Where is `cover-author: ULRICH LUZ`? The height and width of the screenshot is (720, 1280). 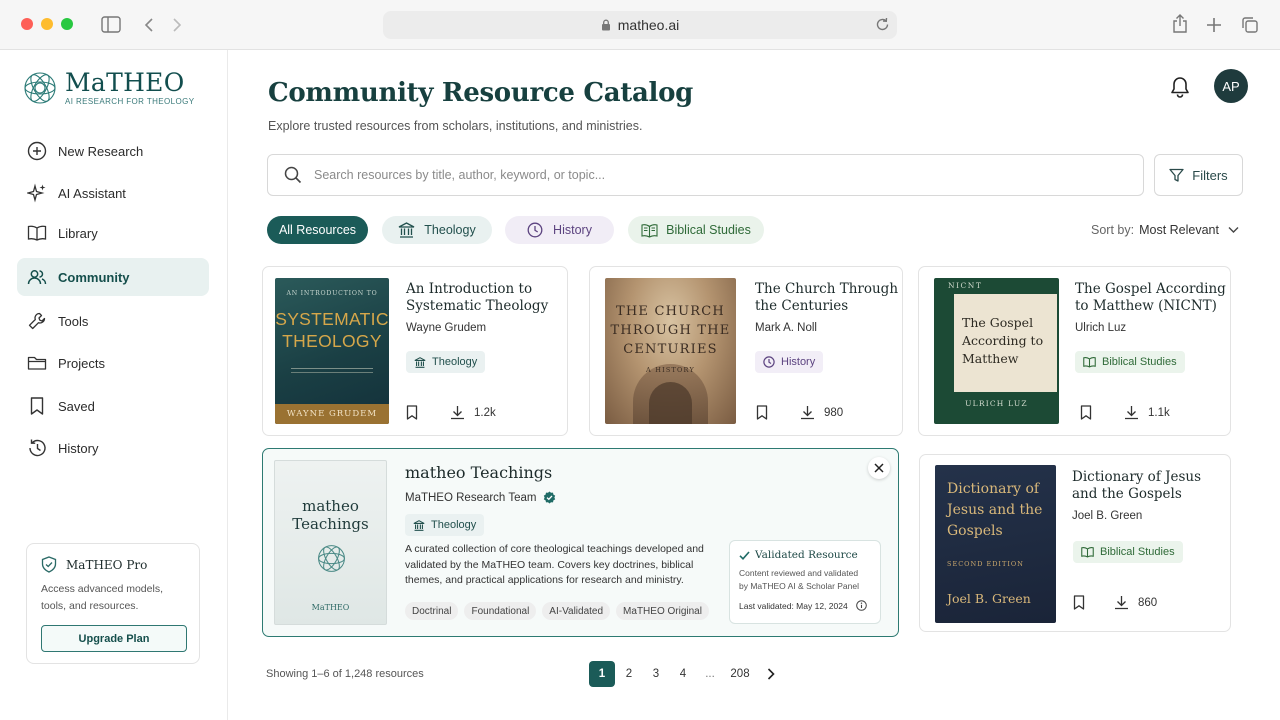
cover-author: ULRICH LUZ is located at coordinates (996, 403).